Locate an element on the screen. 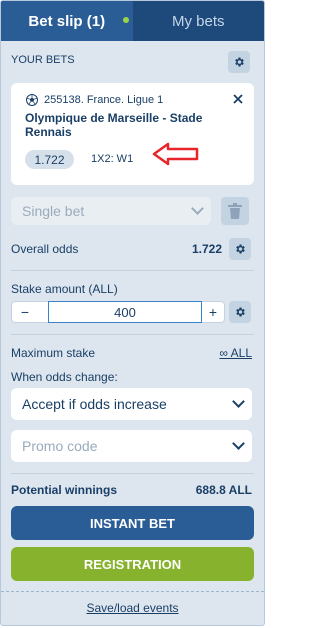  bet-type-value: Single bet is located at coordinates (53, 211).